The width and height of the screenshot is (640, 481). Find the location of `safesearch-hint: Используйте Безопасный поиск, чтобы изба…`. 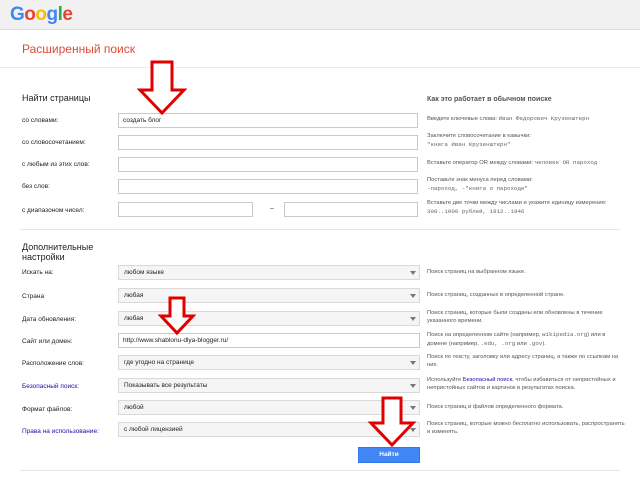

safesearch-hint: Используйте Безопасный поиск, чтобы изба… is located at coordinates (527, 385).